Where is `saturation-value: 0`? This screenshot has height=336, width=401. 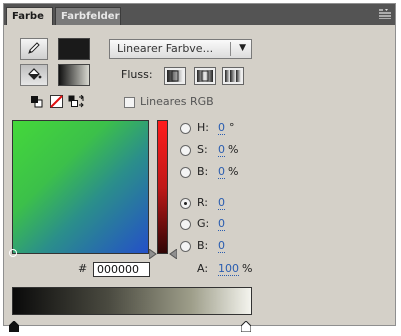 saturation-value: 0 is located at coordinates (221, 150).